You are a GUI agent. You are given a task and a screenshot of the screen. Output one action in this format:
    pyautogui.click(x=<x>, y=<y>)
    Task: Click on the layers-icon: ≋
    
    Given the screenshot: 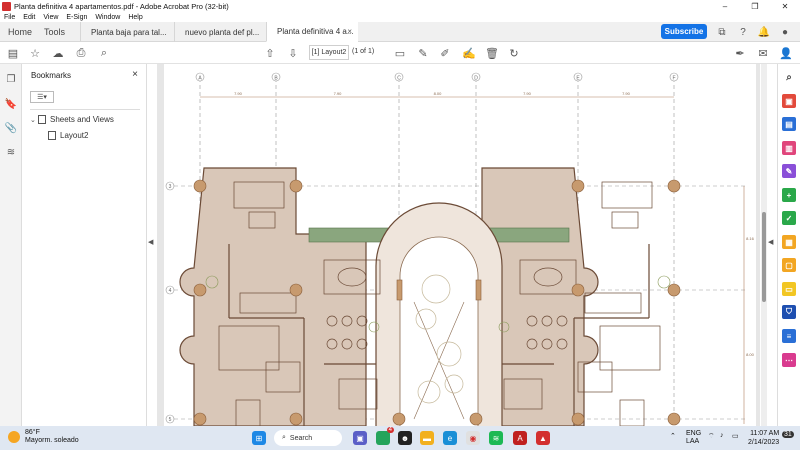 What is the action you would take?
    pyautogui.click(x=11, y=152)
    